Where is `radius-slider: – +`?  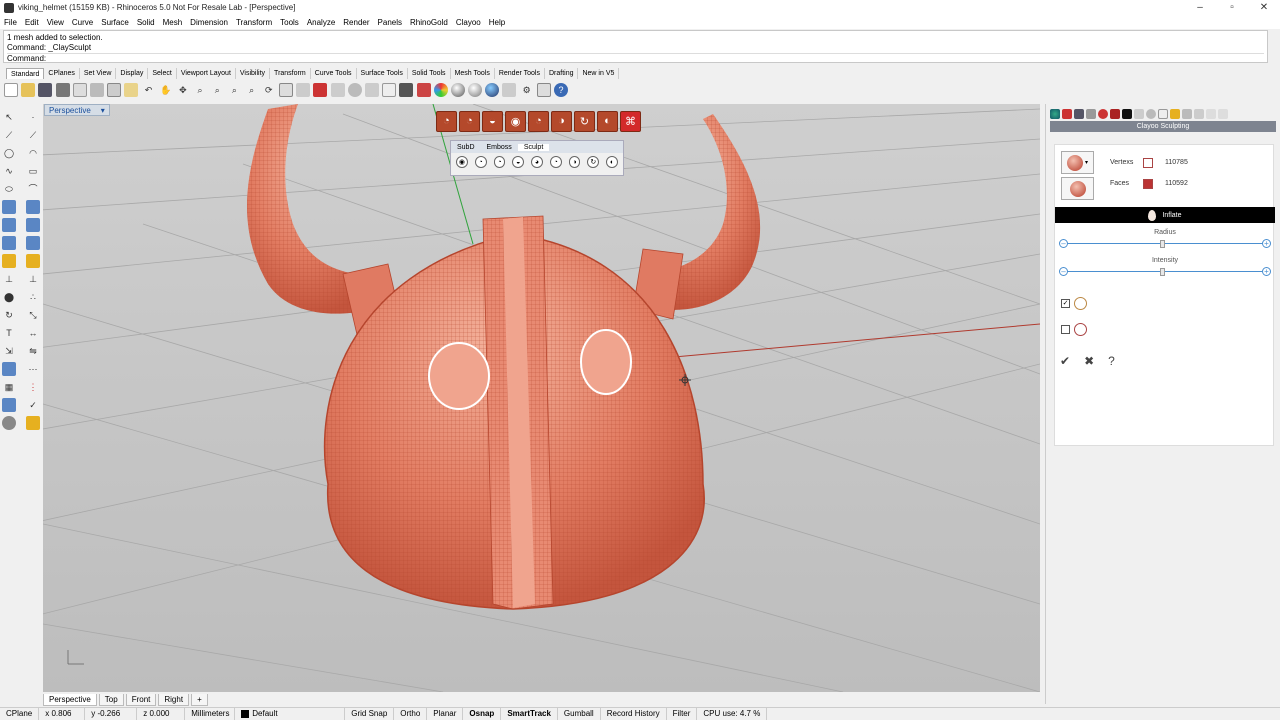
radius-slider: – + is located at coordinates (1165, 244).